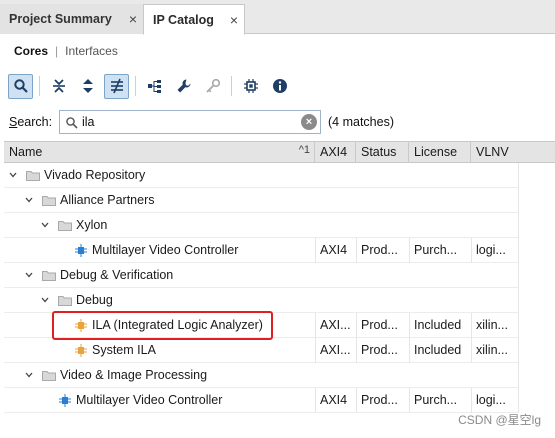 This screenshot has height=438, width=555. I want to click on hierarchy-button, so click(154, 86).